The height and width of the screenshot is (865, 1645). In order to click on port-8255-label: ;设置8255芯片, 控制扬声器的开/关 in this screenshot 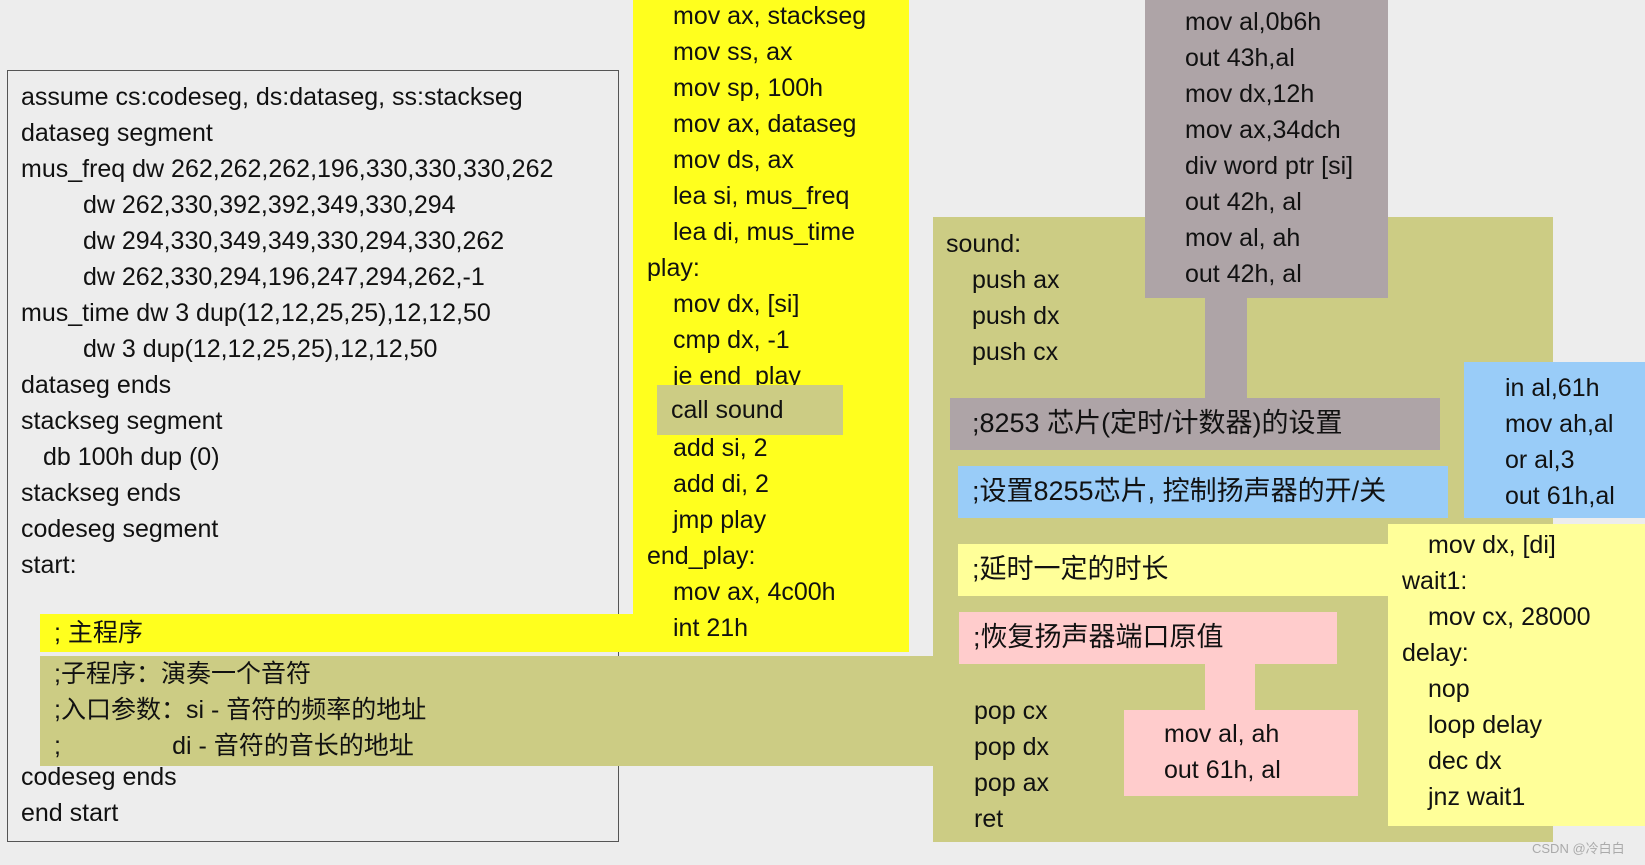, I will do `click(1203, 492)`.